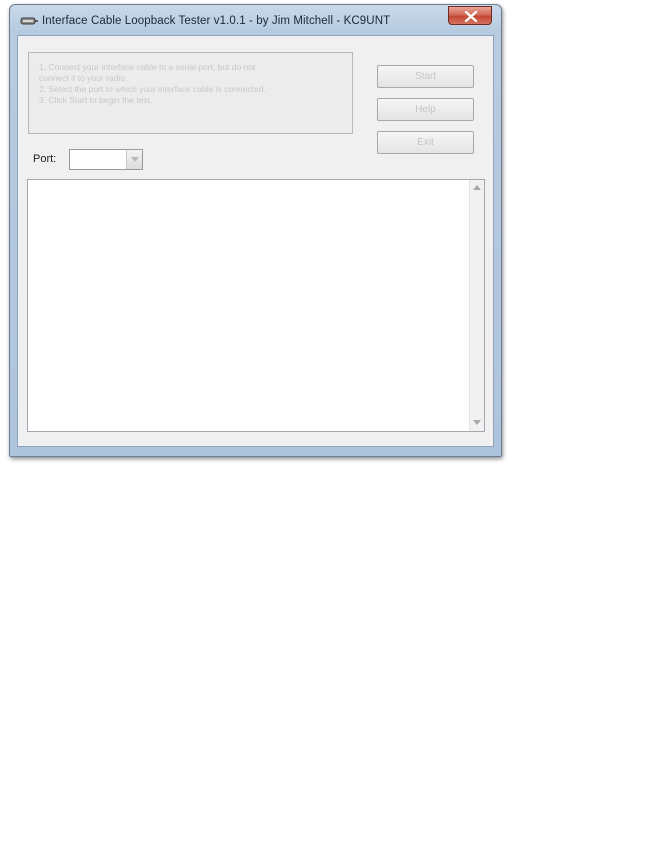 This screenshot has width=649, height=867. Describe the element at coordinates (96, 100) in the screenshot. I see `instruction-line: 3. Click Start to begin the test.` at that location.